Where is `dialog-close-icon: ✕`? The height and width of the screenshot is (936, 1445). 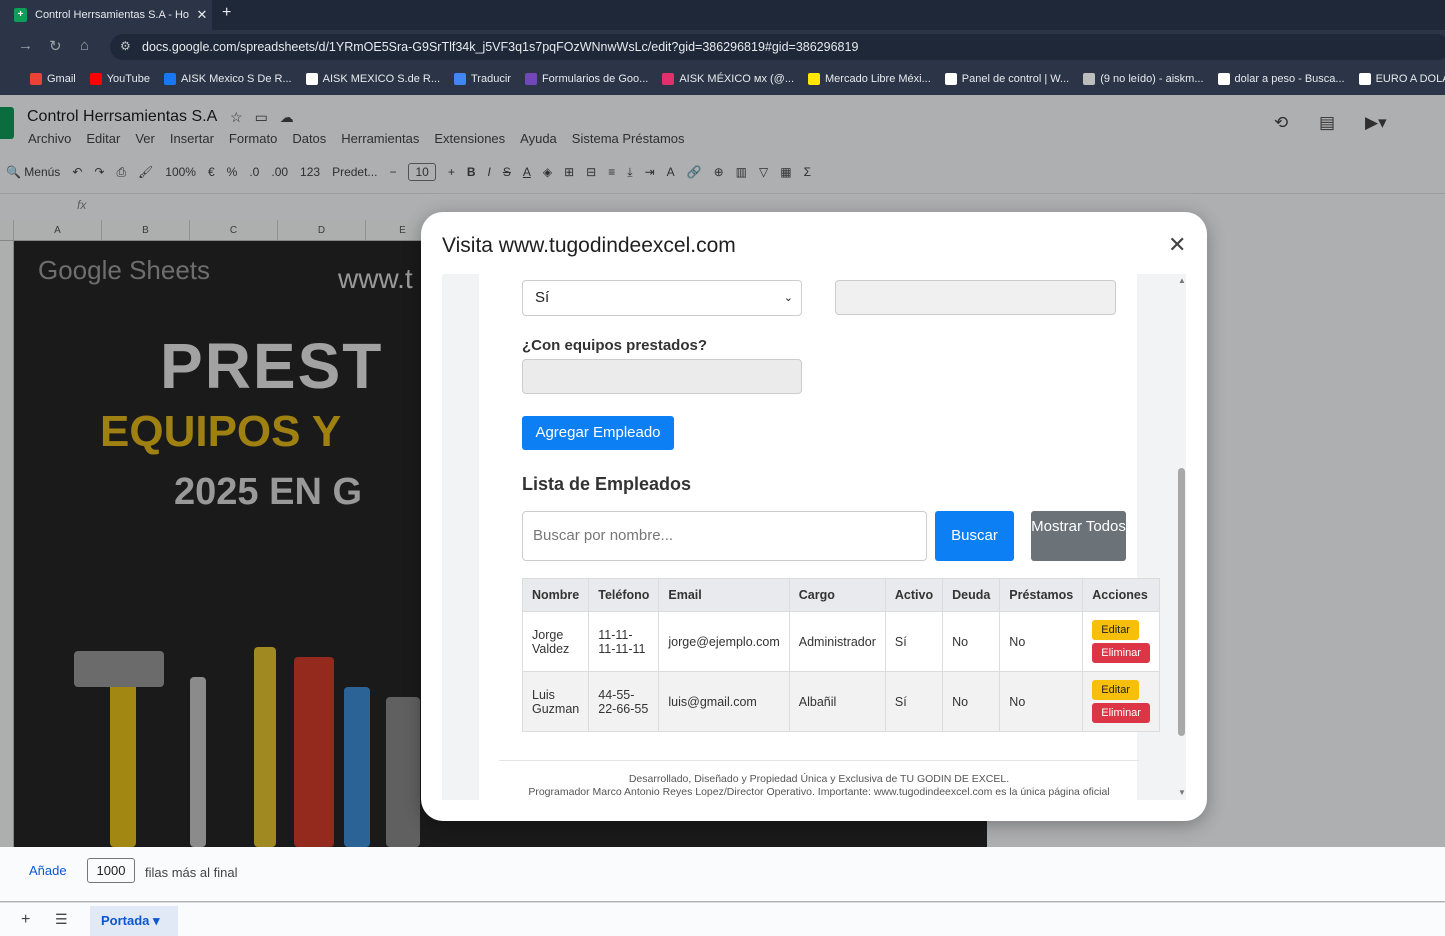 dialog-close-icon: ✕ is located at coordinates (1177, 245).